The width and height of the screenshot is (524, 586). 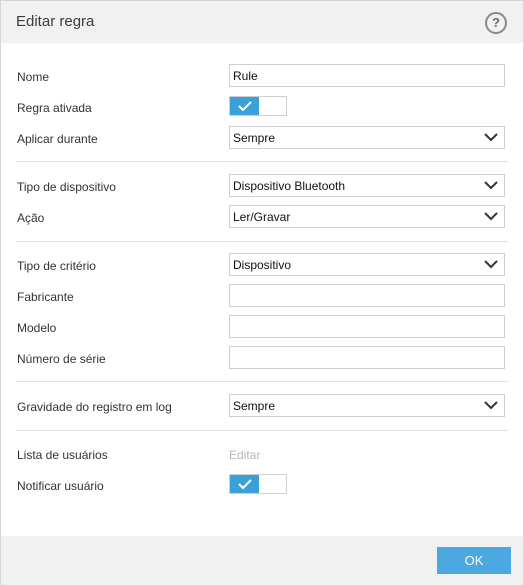 What do you see at coordinates (262, 265) in the screenshot?
I see `criteria-type-value: Dispositivo` at bounding box center [262, 265].